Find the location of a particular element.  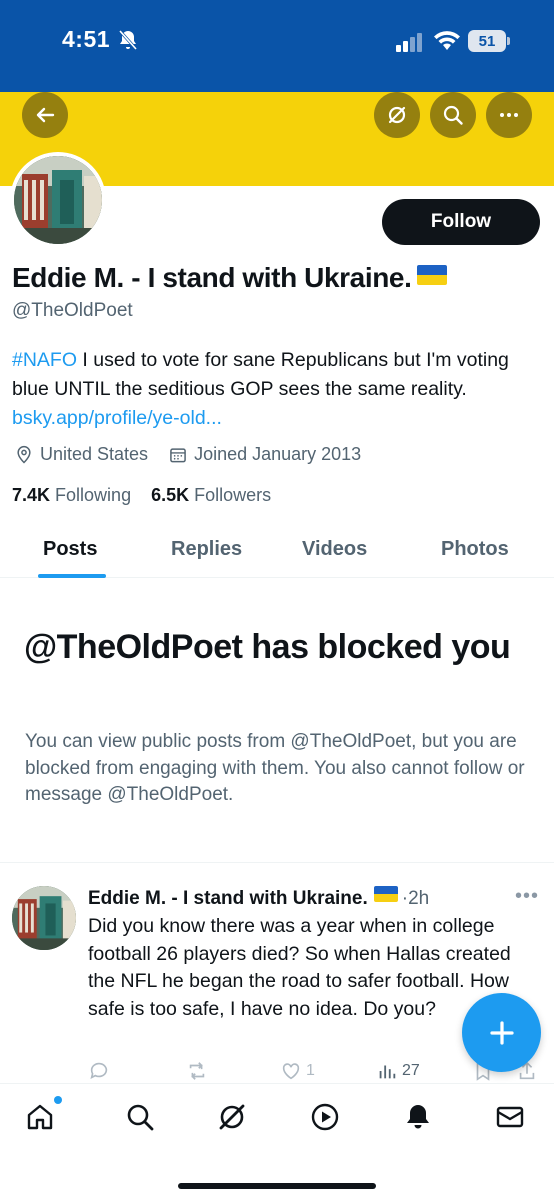

nav-home is located at coordinates (40, 1117).